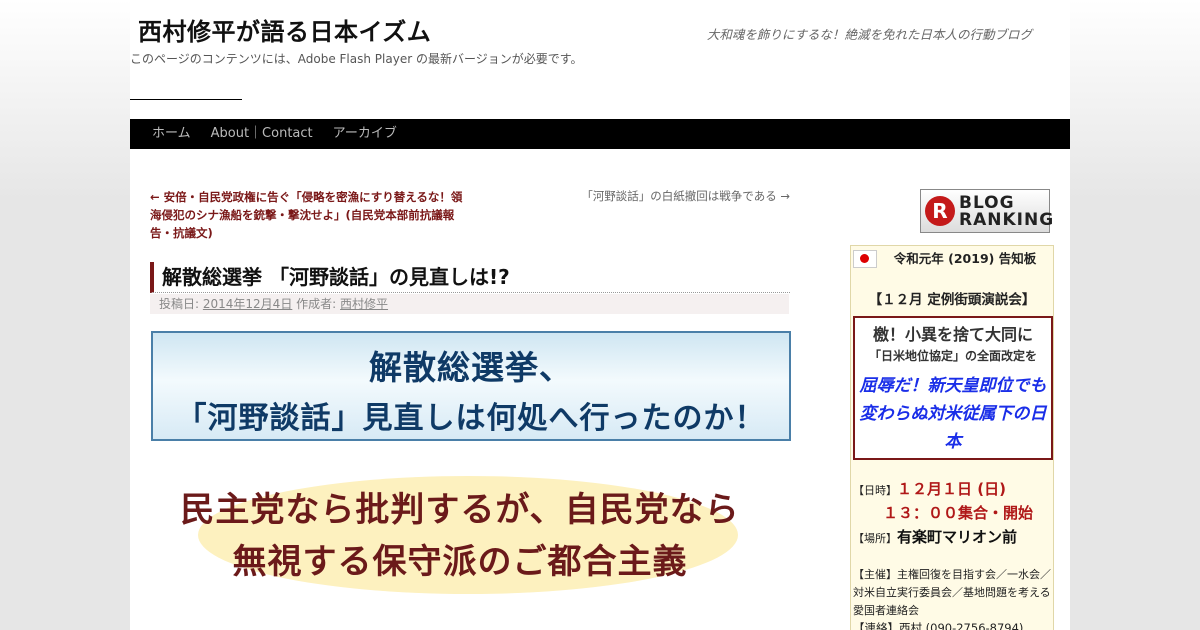  I want to click on meta-date-prefix: 投稿日:, so click(179, 304).